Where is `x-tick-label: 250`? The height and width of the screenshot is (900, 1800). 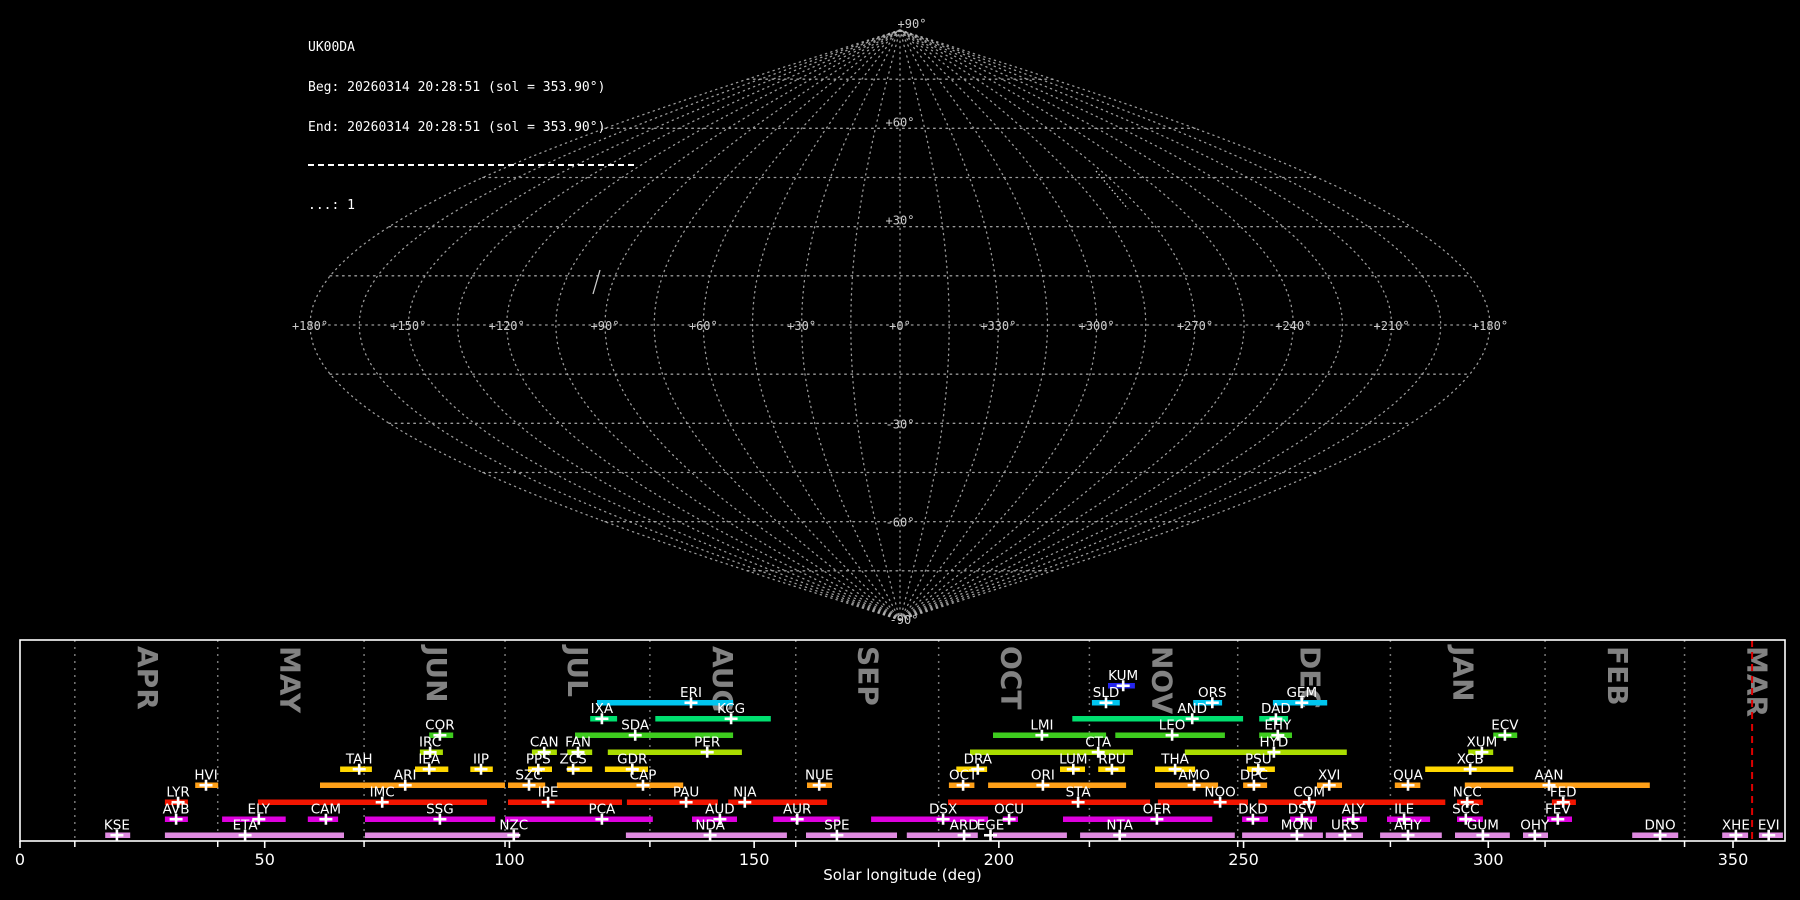
x-tick-label: 250 is located at coordinates (1243, 859).